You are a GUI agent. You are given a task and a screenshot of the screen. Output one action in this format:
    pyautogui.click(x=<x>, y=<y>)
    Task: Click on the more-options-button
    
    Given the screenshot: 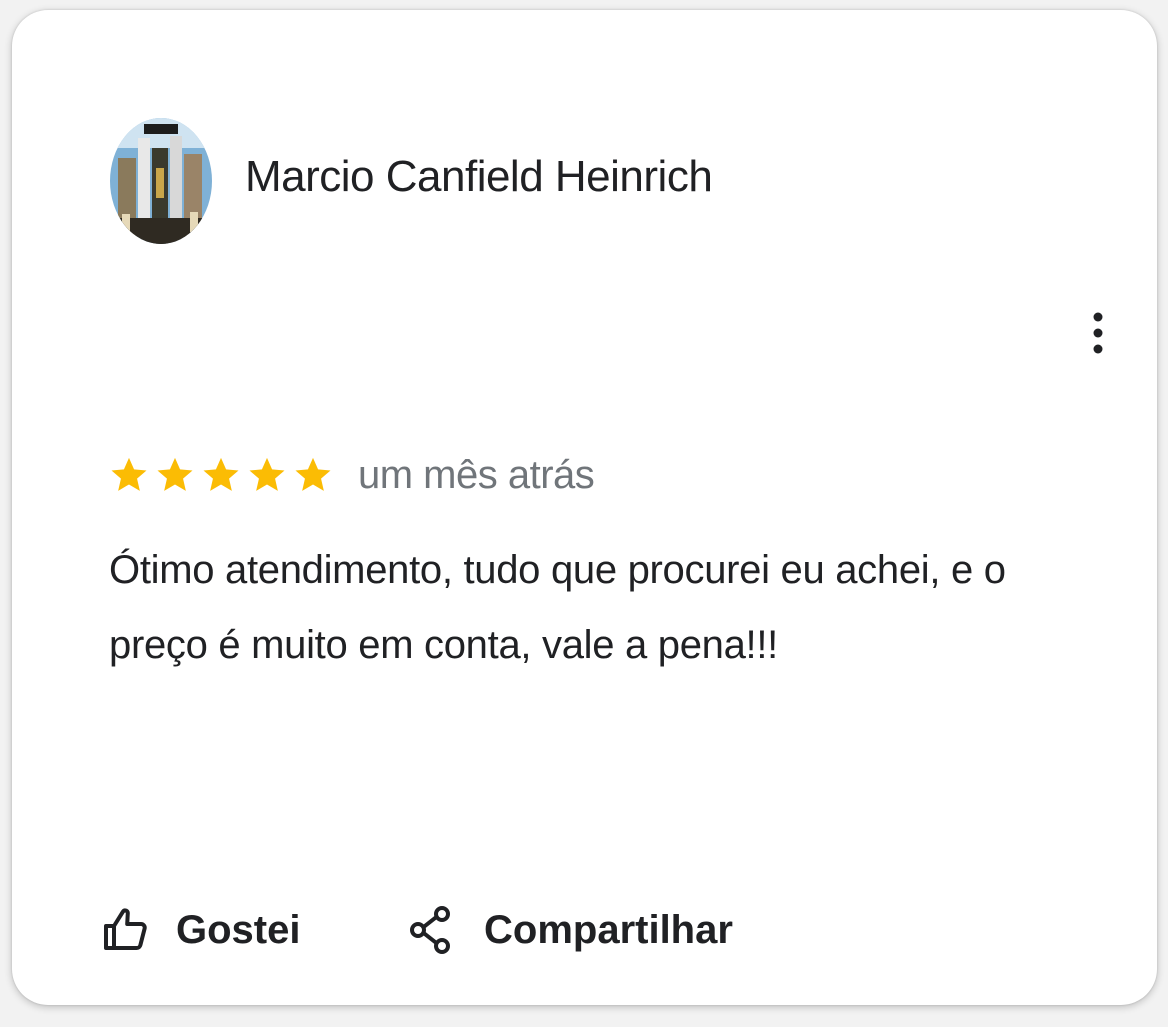 What is the action you would take?
    pyautogui.click(x=1098, y=333)
    